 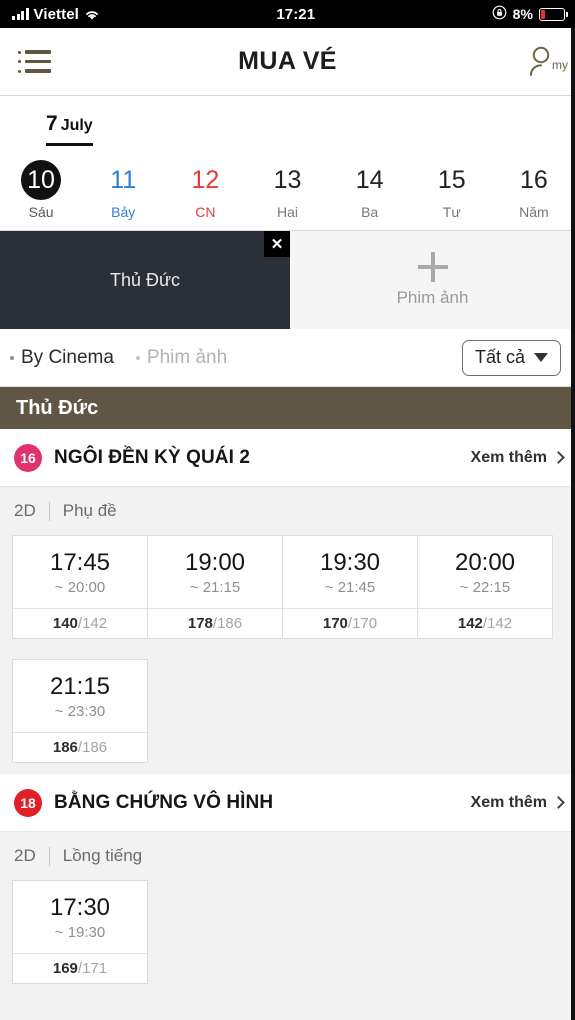 I want to click on showtime-card: 17:45 ~ 20:00 140/142, so click(x=80, y=587).